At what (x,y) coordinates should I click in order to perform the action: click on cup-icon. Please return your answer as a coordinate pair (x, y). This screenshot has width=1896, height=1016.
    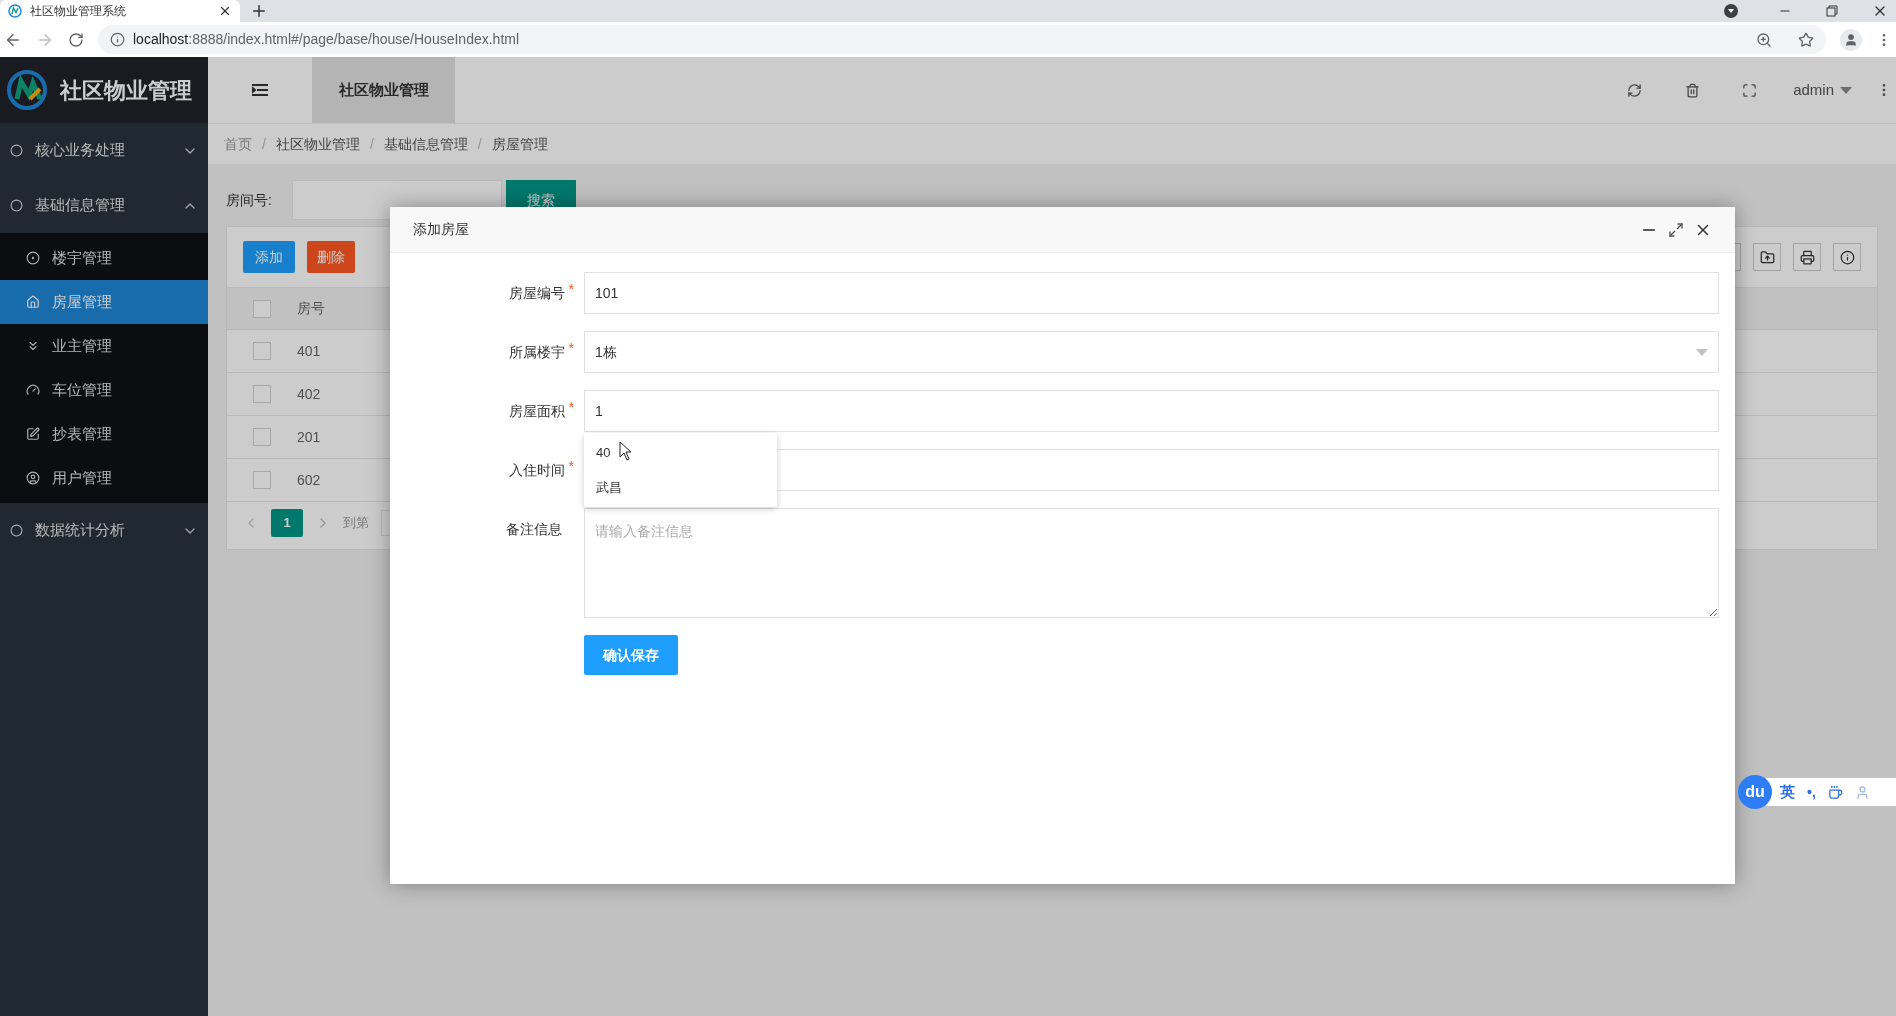
    Looking at the image, I should click on (1835, 792).